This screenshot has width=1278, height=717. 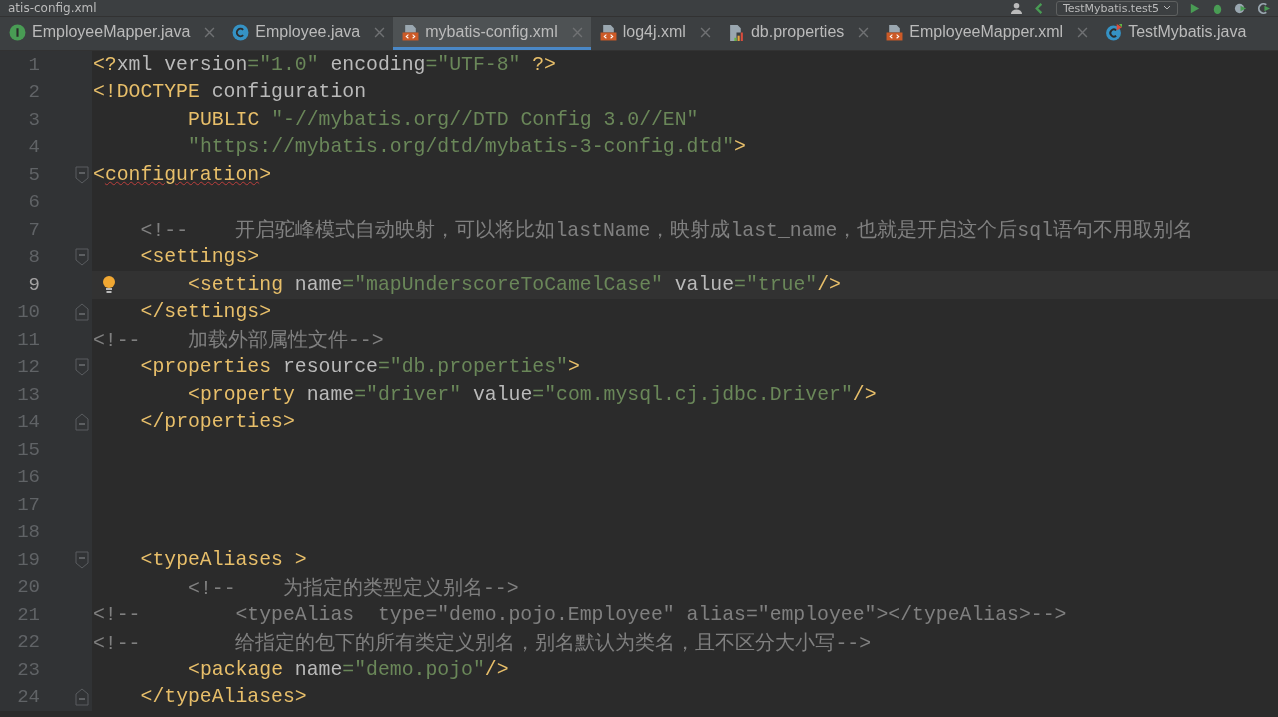 What do you see at coordinates (200, 257) in the screenshot?
I see `code-line: <settings>` at bounding box center [200, 257].